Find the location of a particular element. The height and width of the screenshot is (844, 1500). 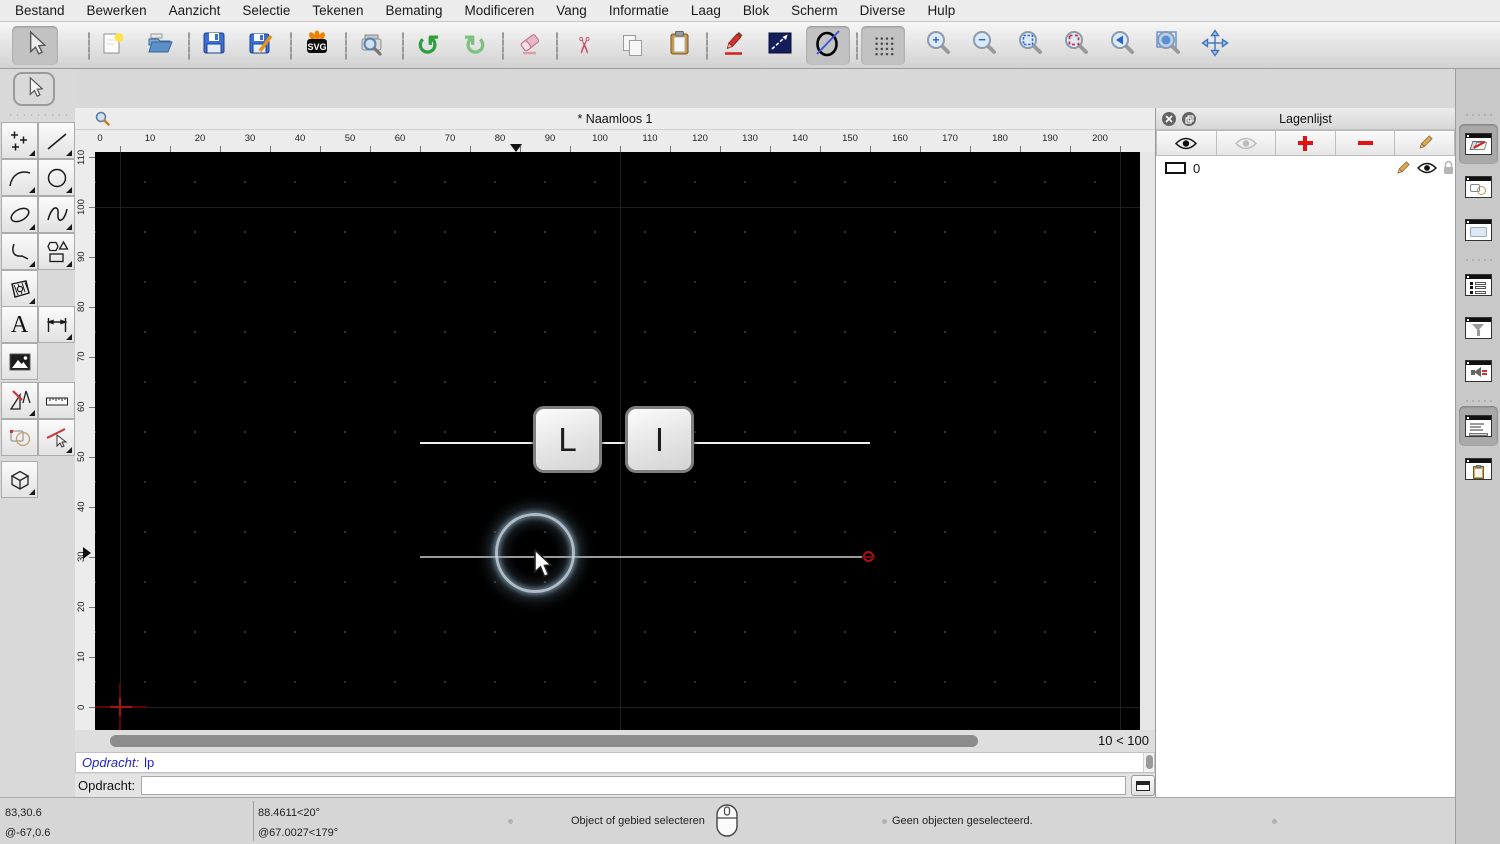

zoom-selection-button is located at coordinates (1076, 45).